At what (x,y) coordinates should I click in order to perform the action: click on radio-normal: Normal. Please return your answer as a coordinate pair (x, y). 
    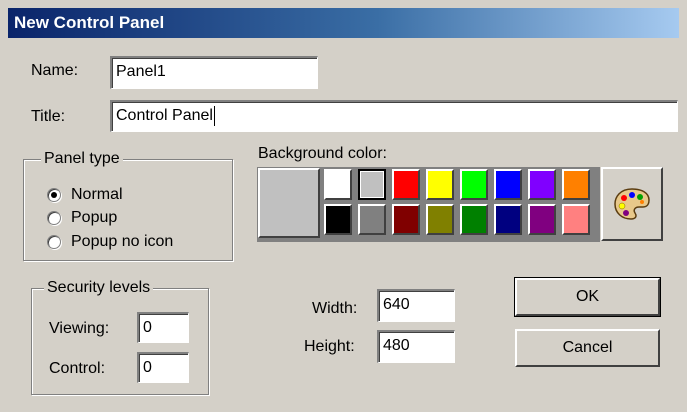
    Looking at the image, I should click on (85, 195).